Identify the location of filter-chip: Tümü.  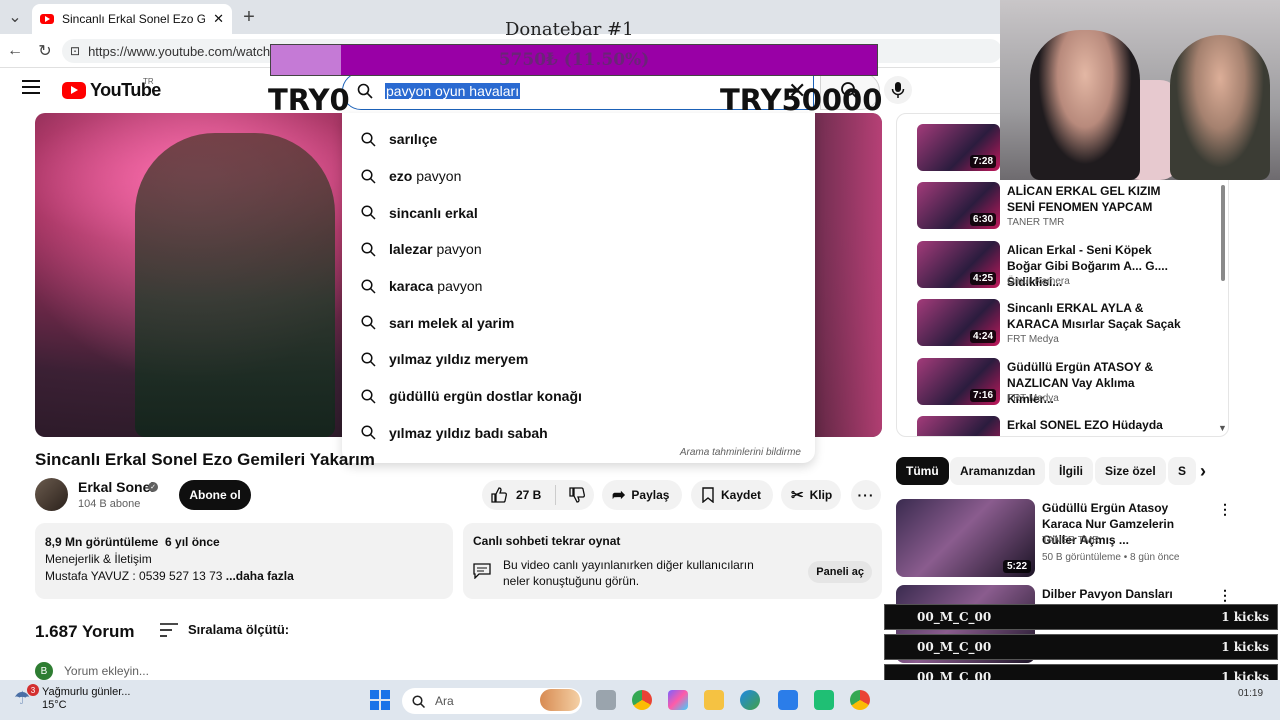
(922, 471).